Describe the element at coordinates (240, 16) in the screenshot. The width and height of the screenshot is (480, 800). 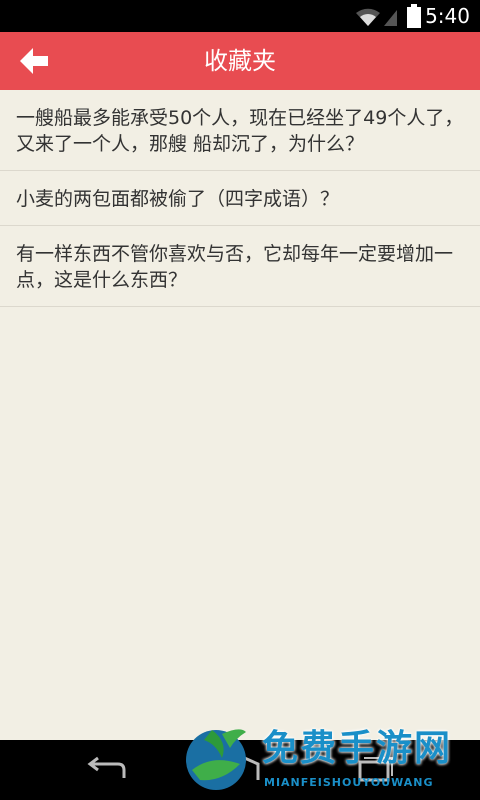
I see `status-bar: 5:40` at that location.